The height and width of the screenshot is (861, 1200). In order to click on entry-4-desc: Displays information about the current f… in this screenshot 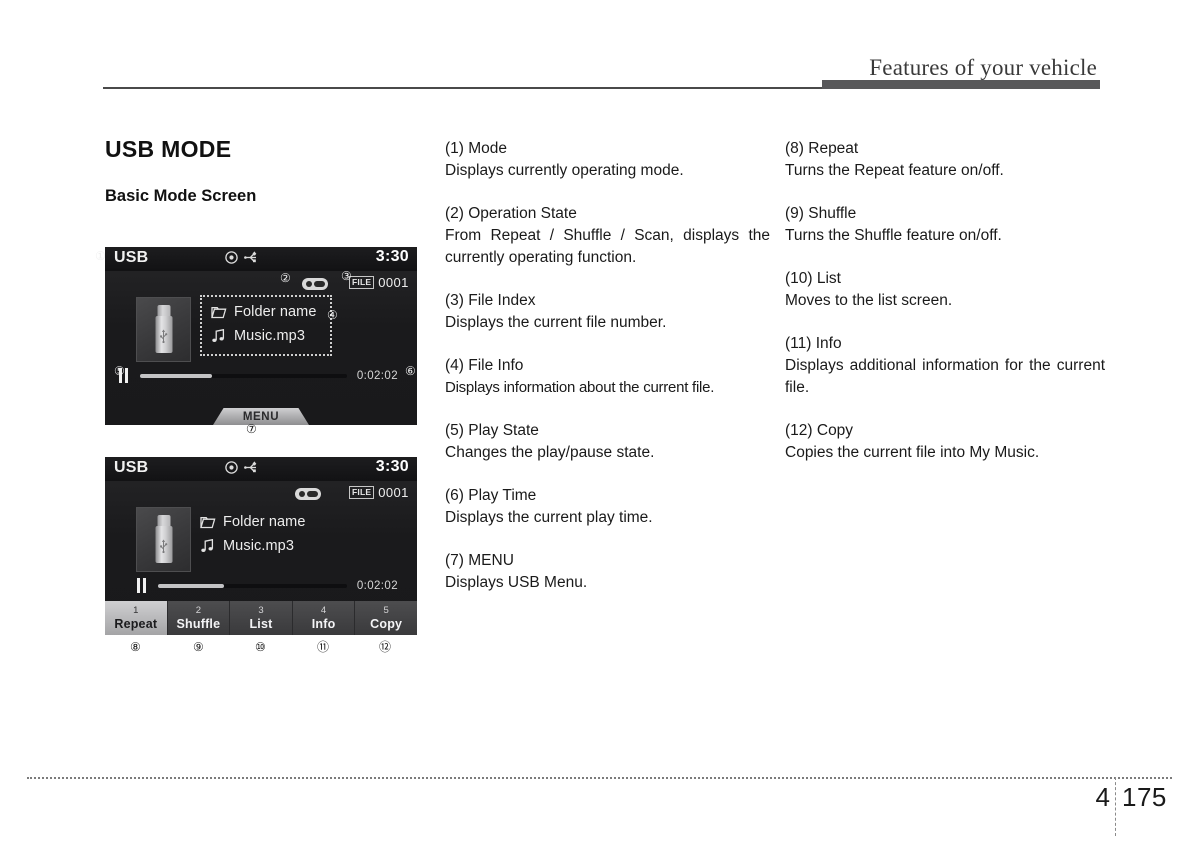, I will do `click(580, 387)`.